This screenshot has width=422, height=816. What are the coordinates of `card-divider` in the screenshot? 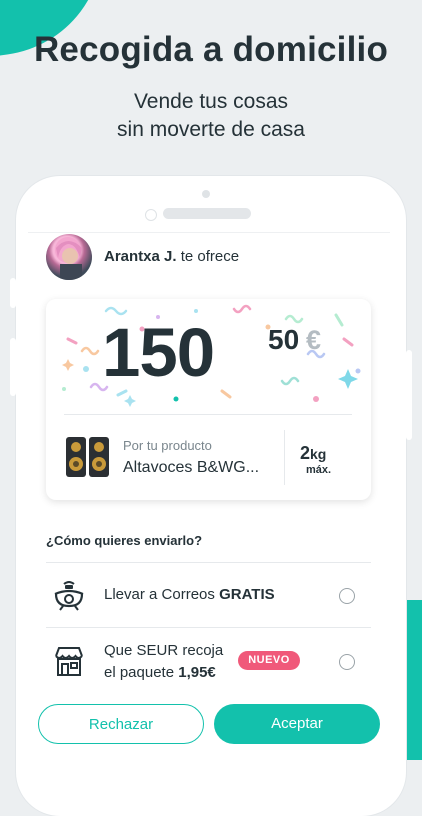 It's located at (208, 414).